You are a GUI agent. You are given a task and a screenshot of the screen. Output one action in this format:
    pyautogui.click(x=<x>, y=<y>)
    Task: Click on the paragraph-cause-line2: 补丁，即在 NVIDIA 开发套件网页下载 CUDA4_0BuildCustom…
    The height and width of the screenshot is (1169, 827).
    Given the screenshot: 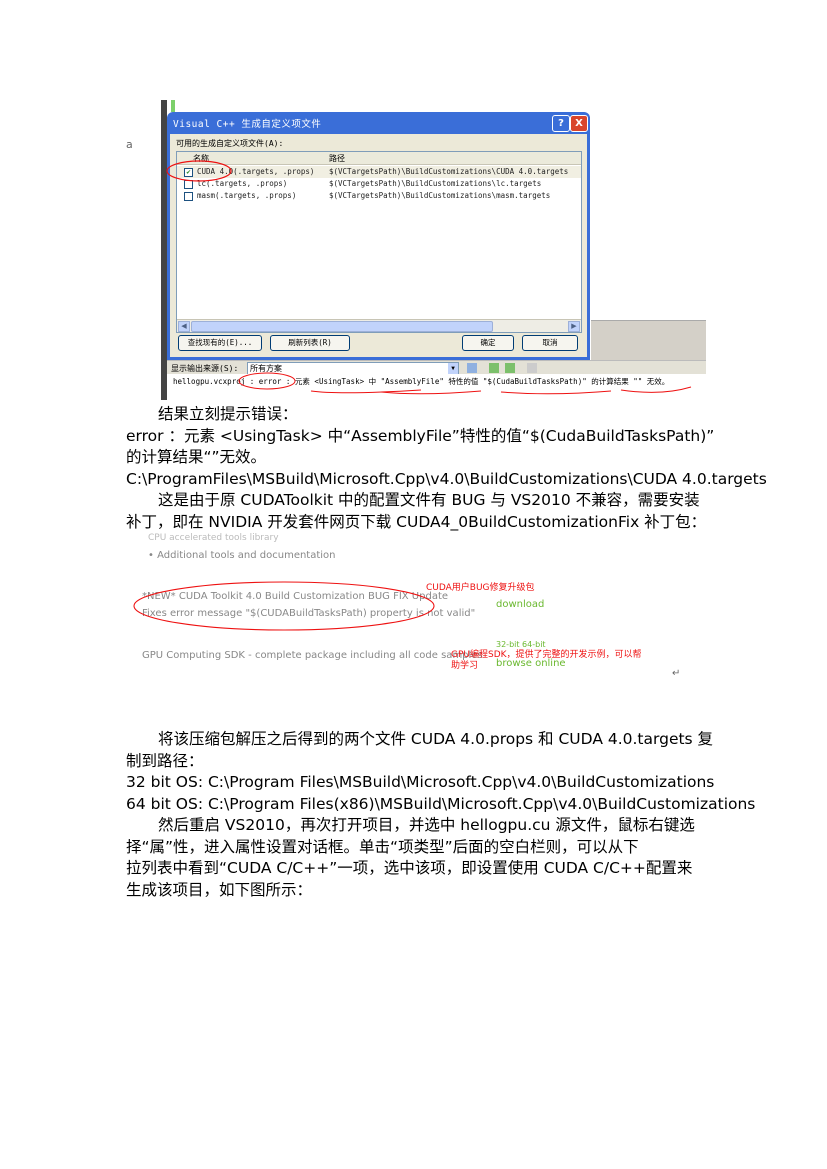 What is the action you would take?
    pyautogui.click(x=416, y=522)
    